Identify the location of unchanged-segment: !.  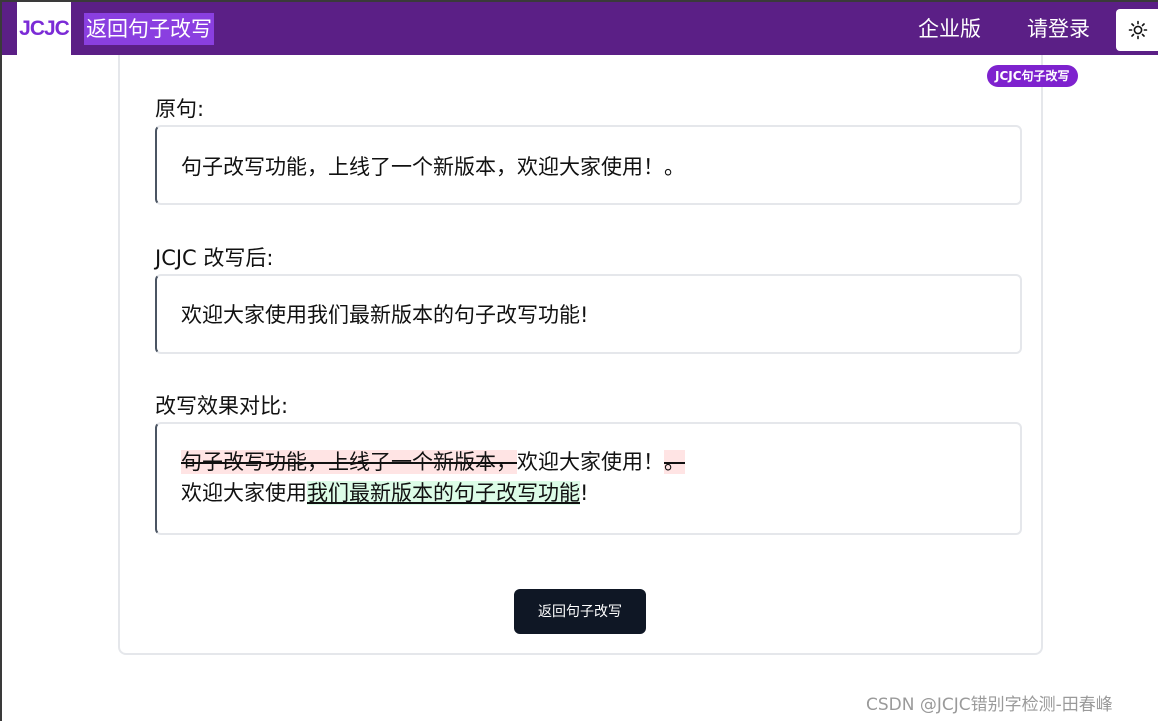
(584, 493).